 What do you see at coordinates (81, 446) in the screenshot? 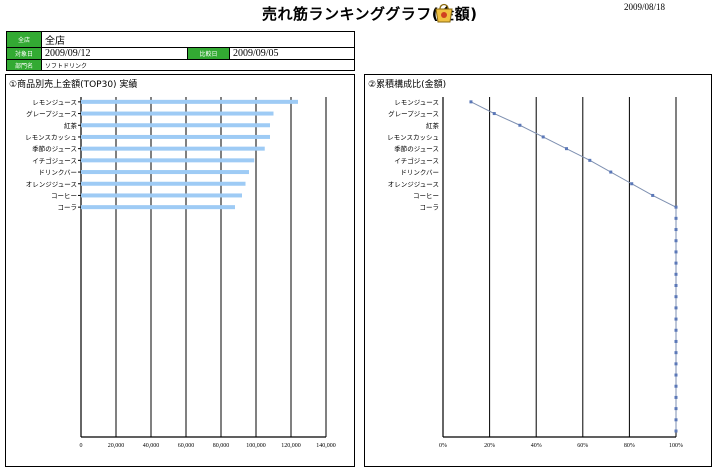
I see `x-tick-label: 0` at bounding box center [81, 446].